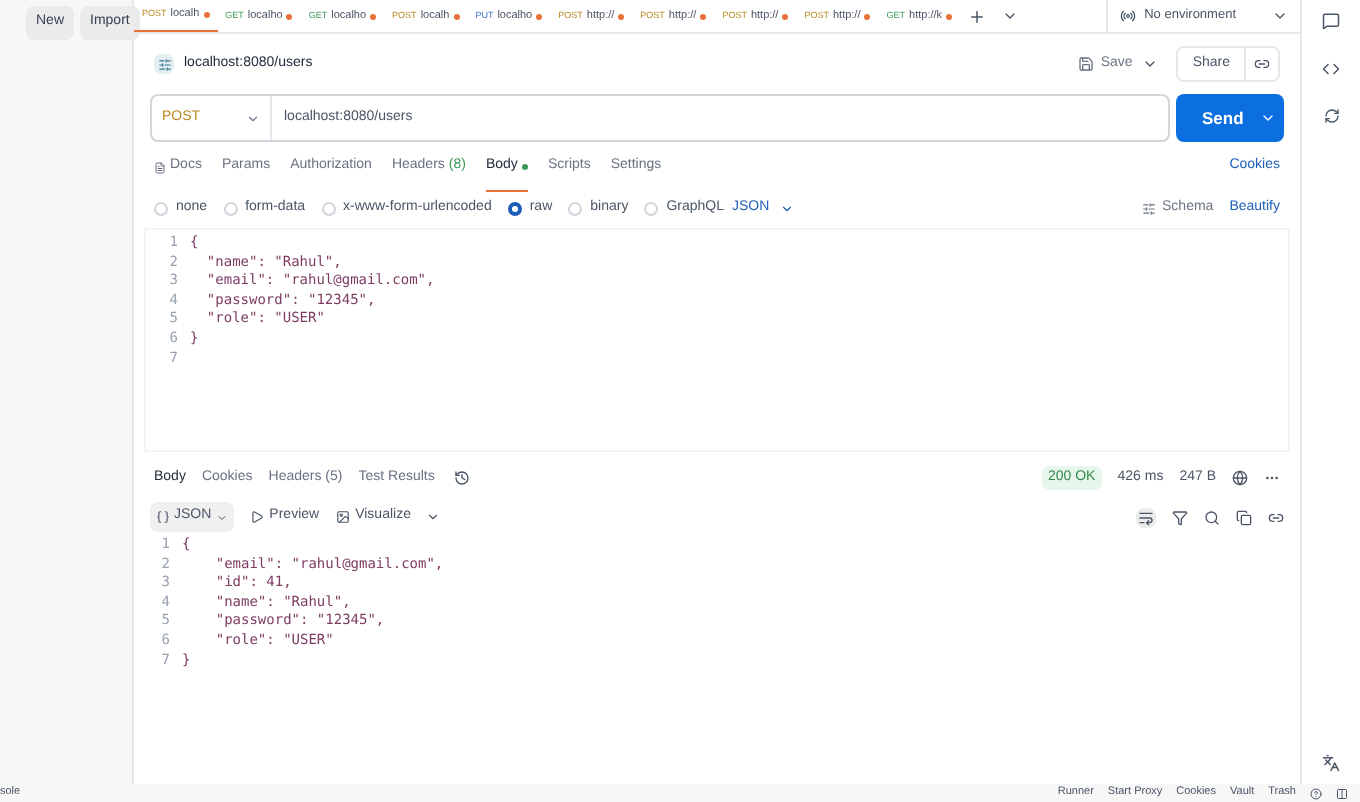 This screenshot has height=802, width=1360. What do you see at coordinates (1212, 517) in the screenshot?
I see `search-icon` at bounding box center [1212, 517].